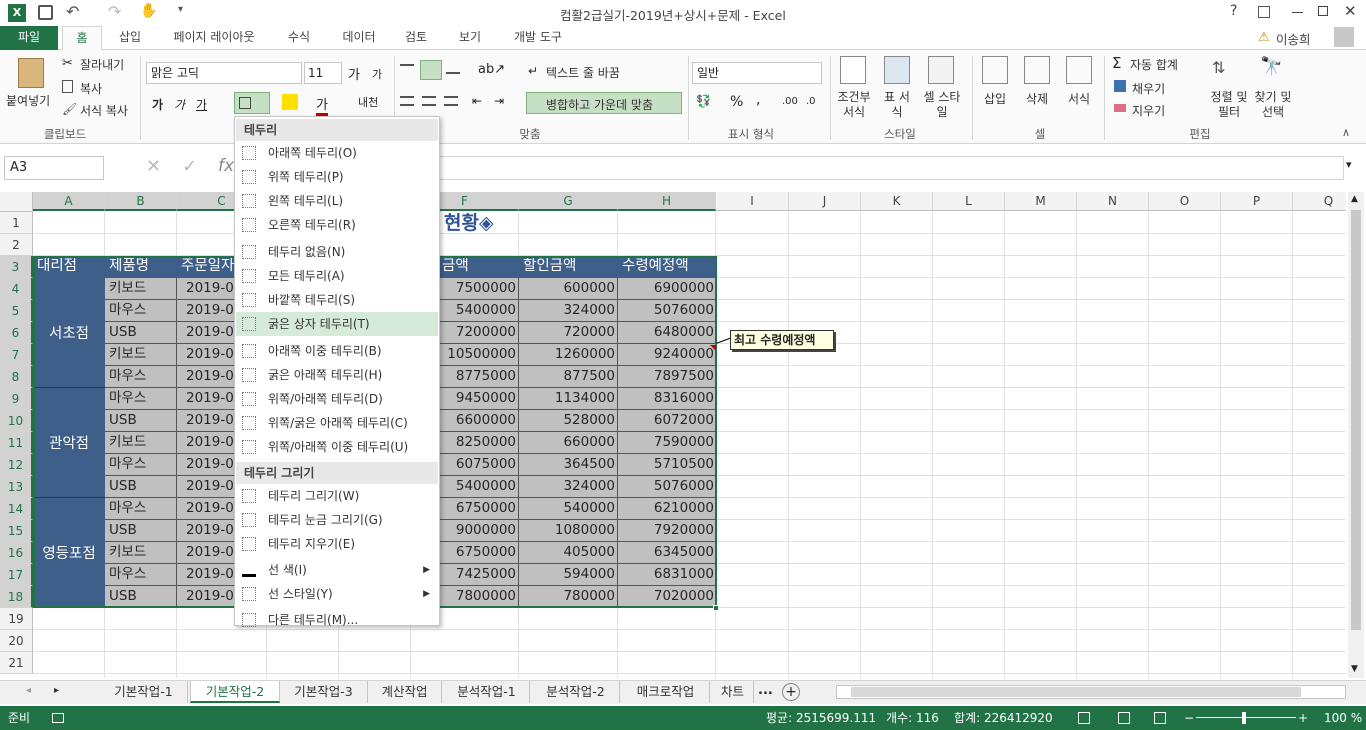 The image size is (1366, 730). What do you see at coordinates (224, 73) in the screenshot?
I see `font-name-select: 맑은 고딕` at bounding box center [224, 73].